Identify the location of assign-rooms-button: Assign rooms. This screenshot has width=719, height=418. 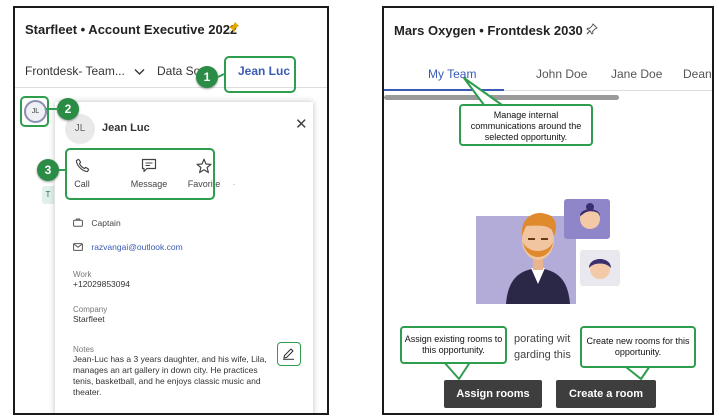
(493, 394).